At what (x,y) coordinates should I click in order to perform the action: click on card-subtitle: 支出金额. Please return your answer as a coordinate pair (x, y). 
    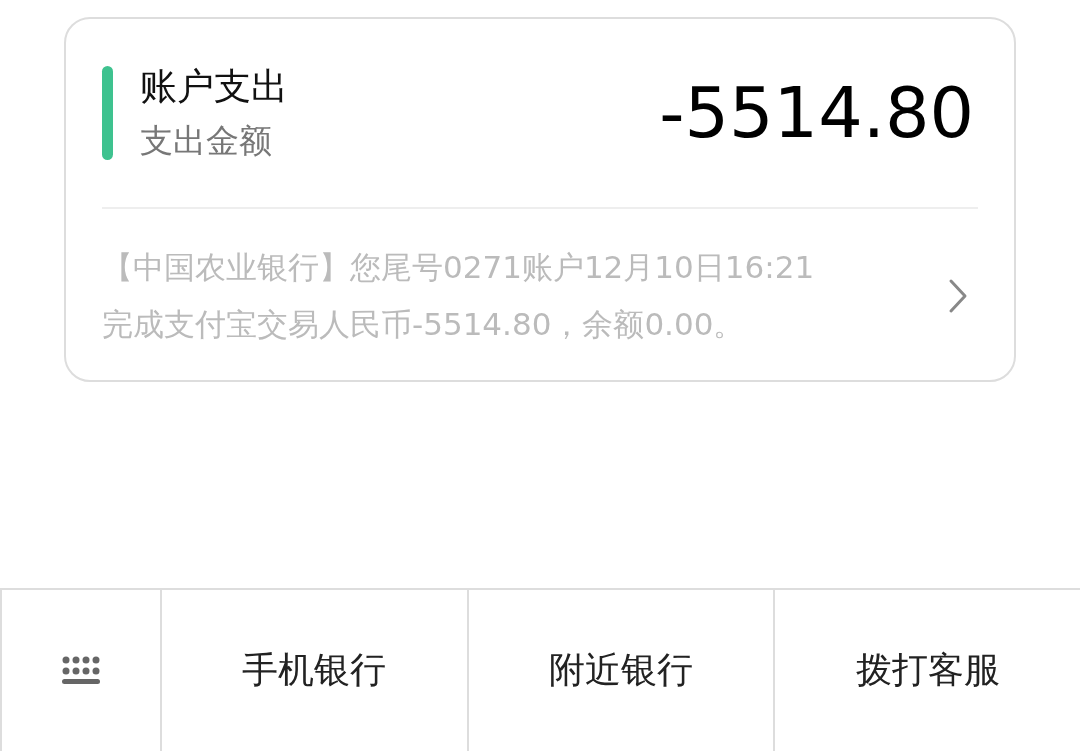
    Looking at the image, I should click on (206, 141).